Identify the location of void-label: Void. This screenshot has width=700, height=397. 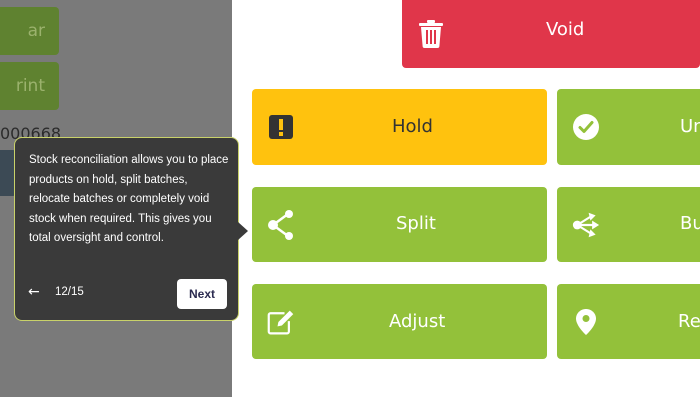
(565, 29).